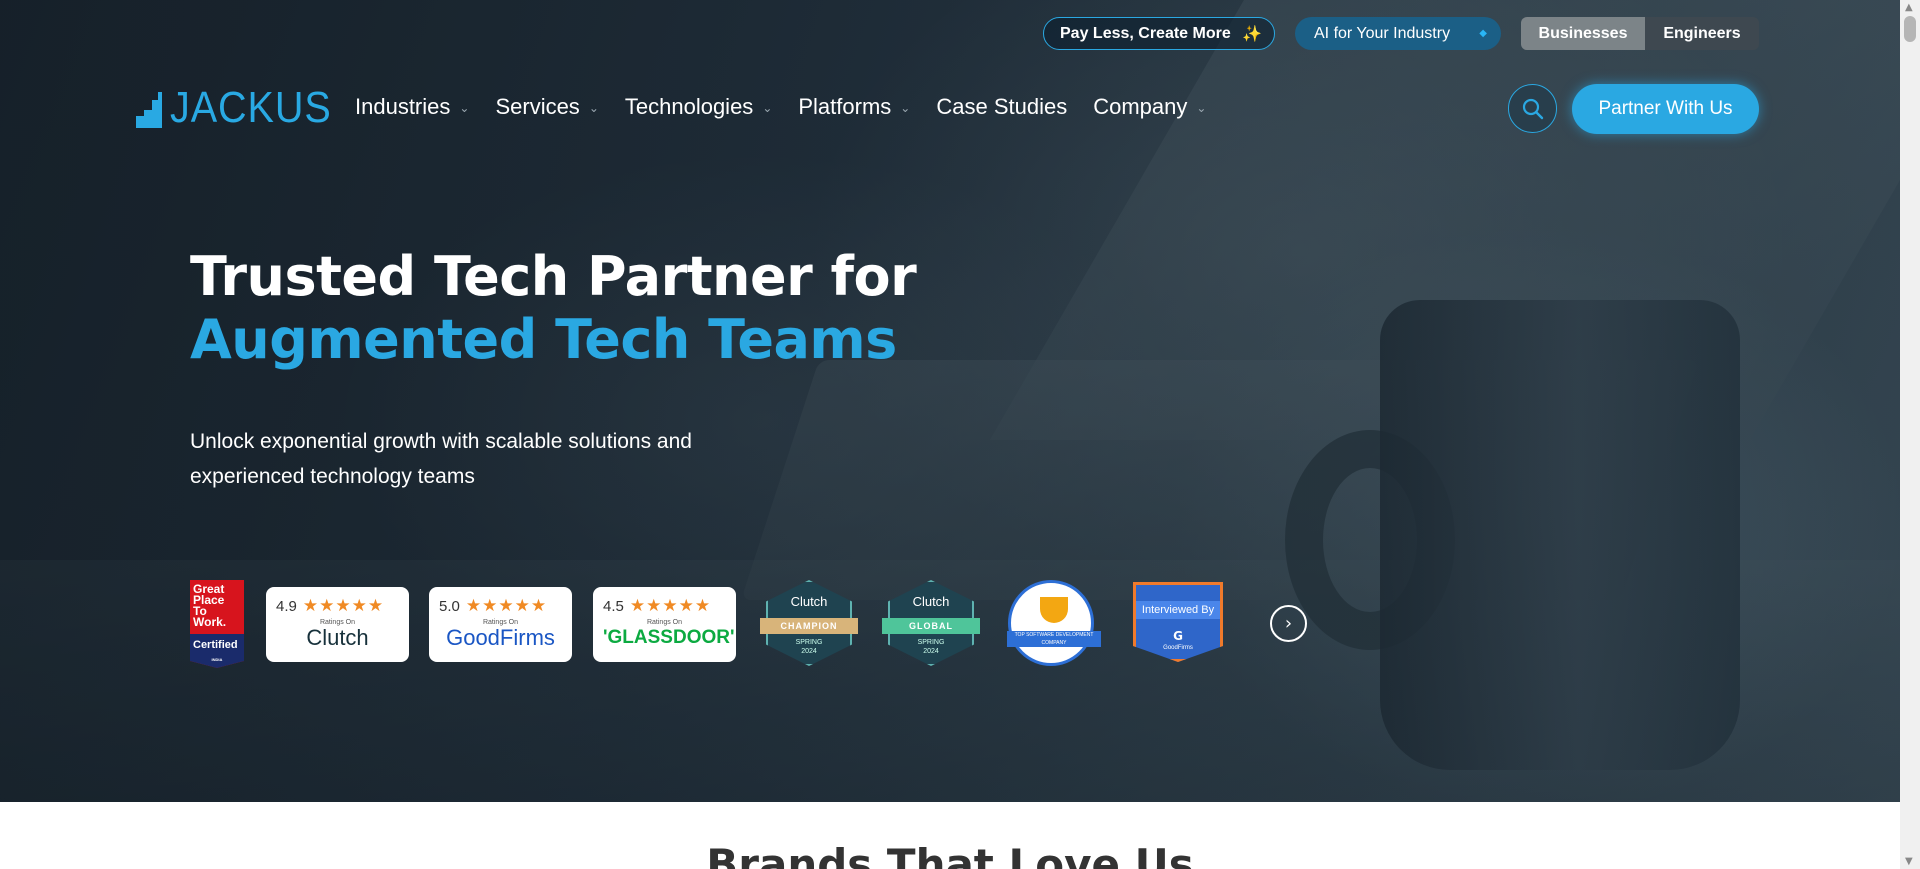 The height and width of the screenshot is (869, 1920). Describe the element at coordinates (215, 645) in the screenshot. I see `gptw-cert-label: Certified` at that location.